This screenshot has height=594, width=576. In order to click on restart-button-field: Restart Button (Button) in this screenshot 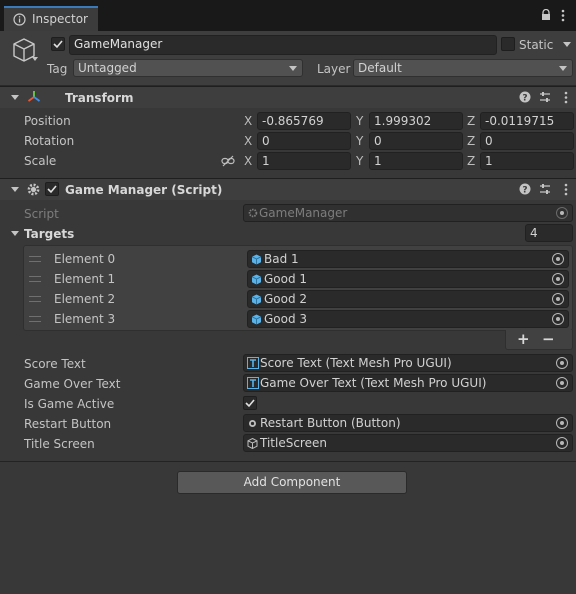, I will do `click(408, 423)`.